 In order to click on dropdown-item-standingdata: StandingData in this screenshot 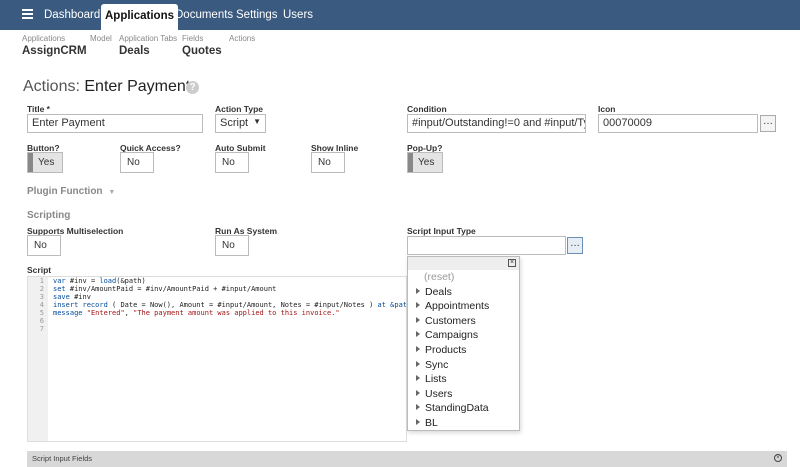, I will do `click(463, 408)`.